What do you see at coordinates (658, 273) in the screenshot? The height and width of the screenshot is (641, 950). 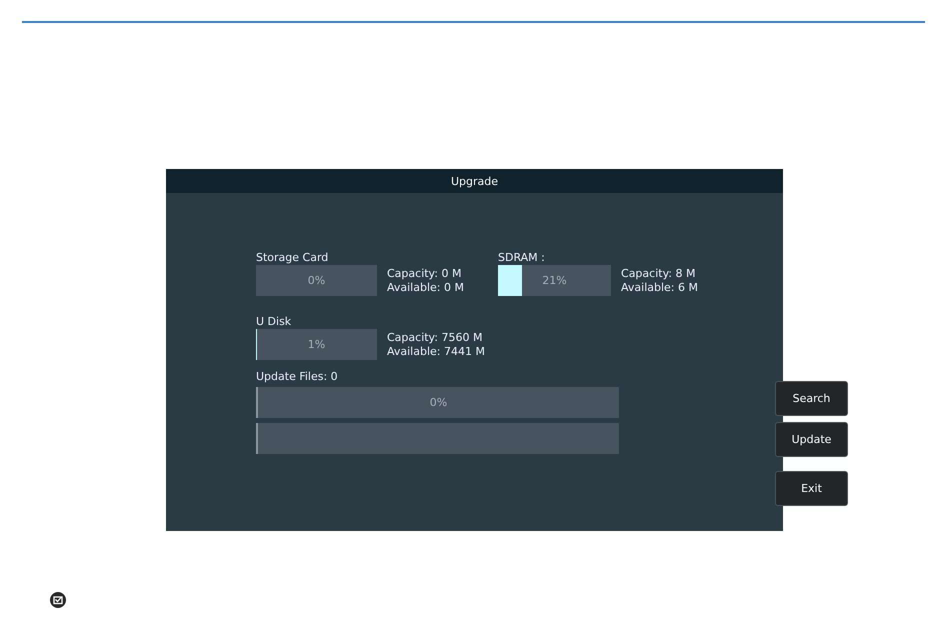 I see `capacity-text: Capacity: 8 M` at bounding box center [658, 273].